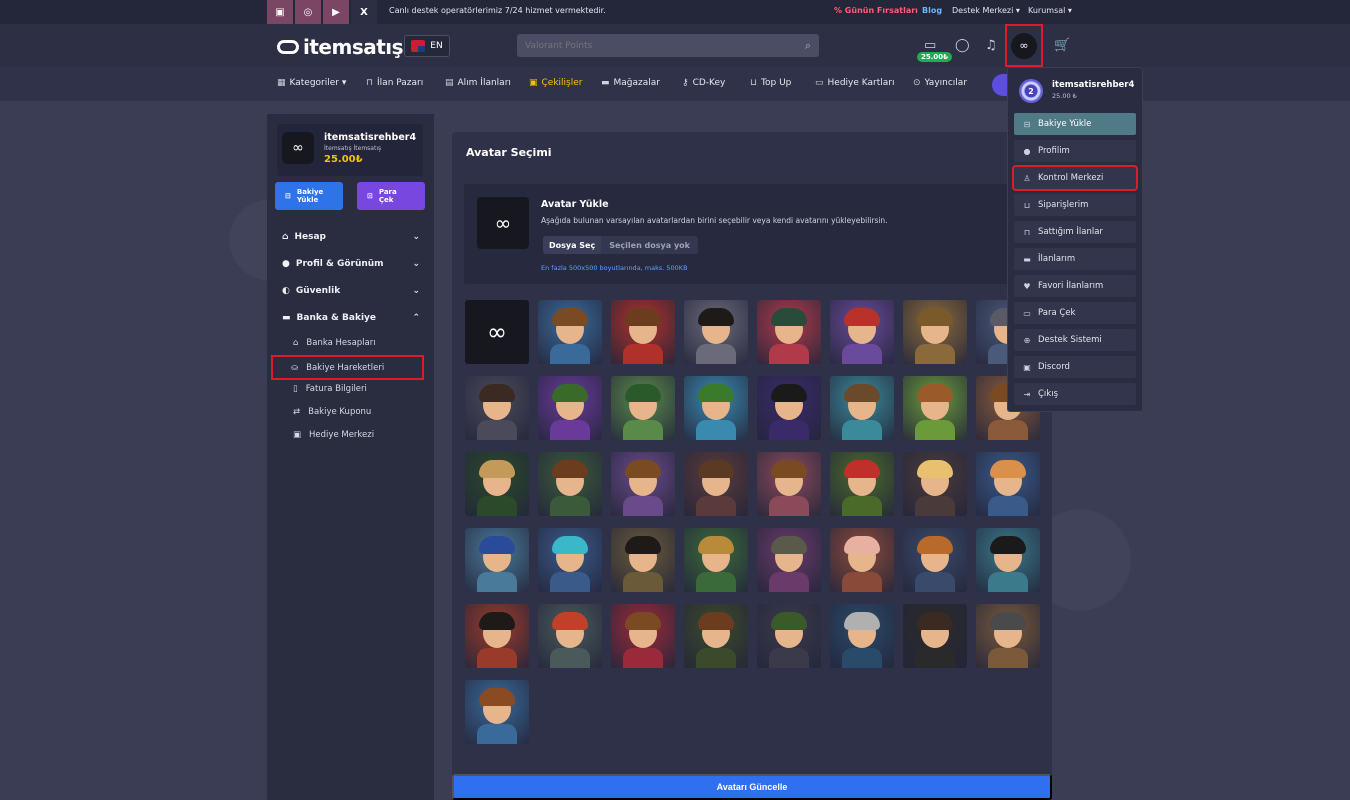 This screenshot has width=1350, height=800. Describe the element at coordinates (770, 83) in the screenshot. I see `nav-item-top-up: ⊔ Top Up` at that location.